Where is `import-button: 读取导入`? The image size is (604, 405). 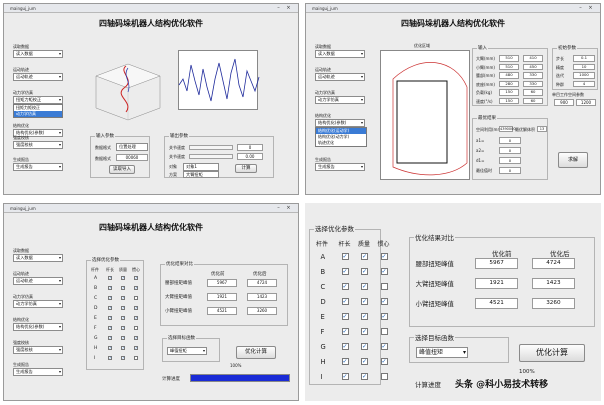
import-button: 读取导入 is located at coordinates (122, 169).